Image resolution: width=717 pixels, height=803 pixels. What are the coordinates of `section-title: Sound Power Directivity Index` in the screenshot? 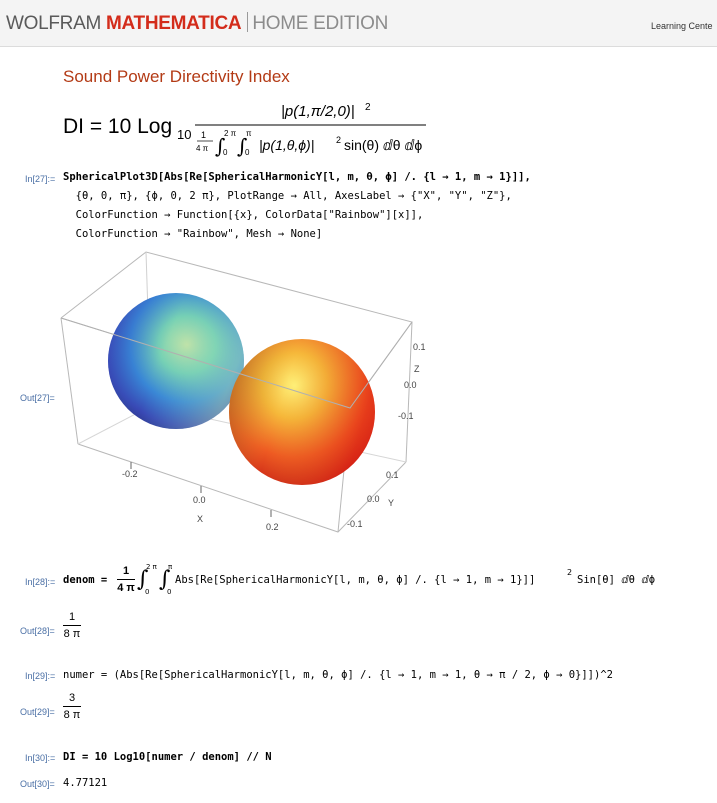 It's located at (176, 76).